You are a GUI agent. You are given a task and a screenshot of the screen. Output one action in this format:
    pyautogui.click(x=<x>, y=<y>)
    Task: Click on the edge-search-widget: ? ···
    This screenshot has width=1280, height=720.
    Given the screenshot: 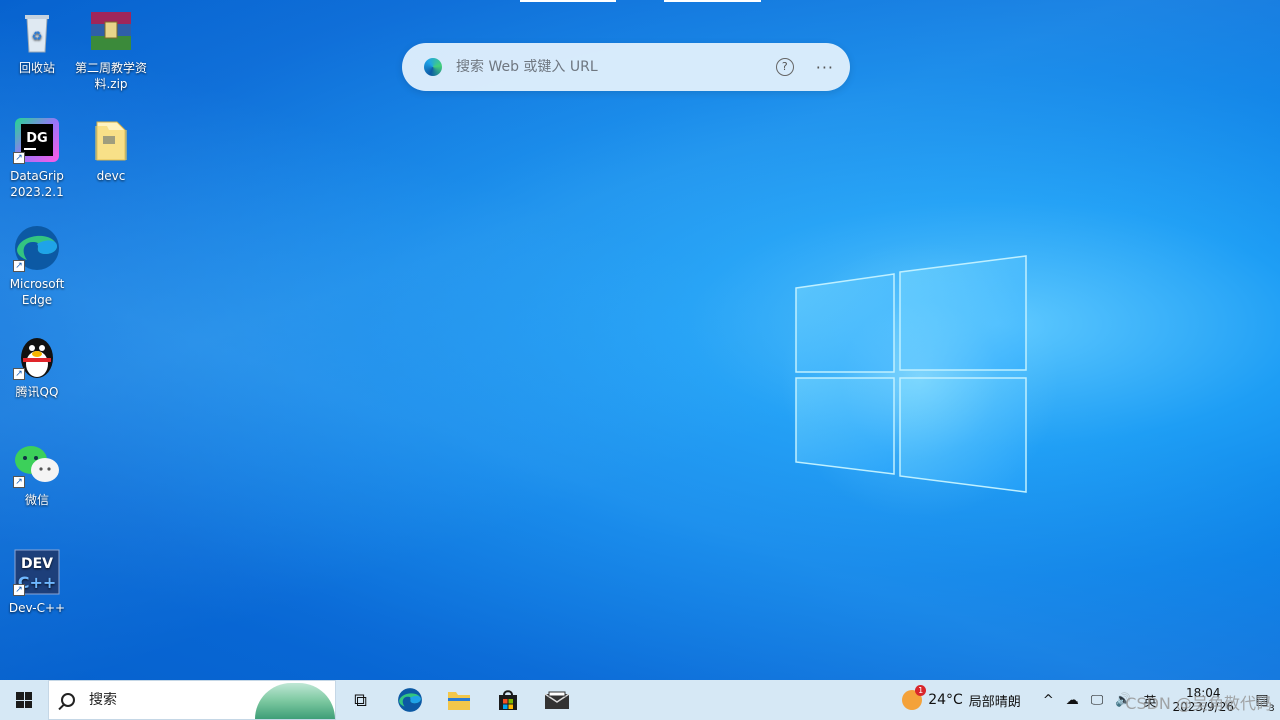 What is the action you would take?
    pyautogui.click(x=626, y=67)
    